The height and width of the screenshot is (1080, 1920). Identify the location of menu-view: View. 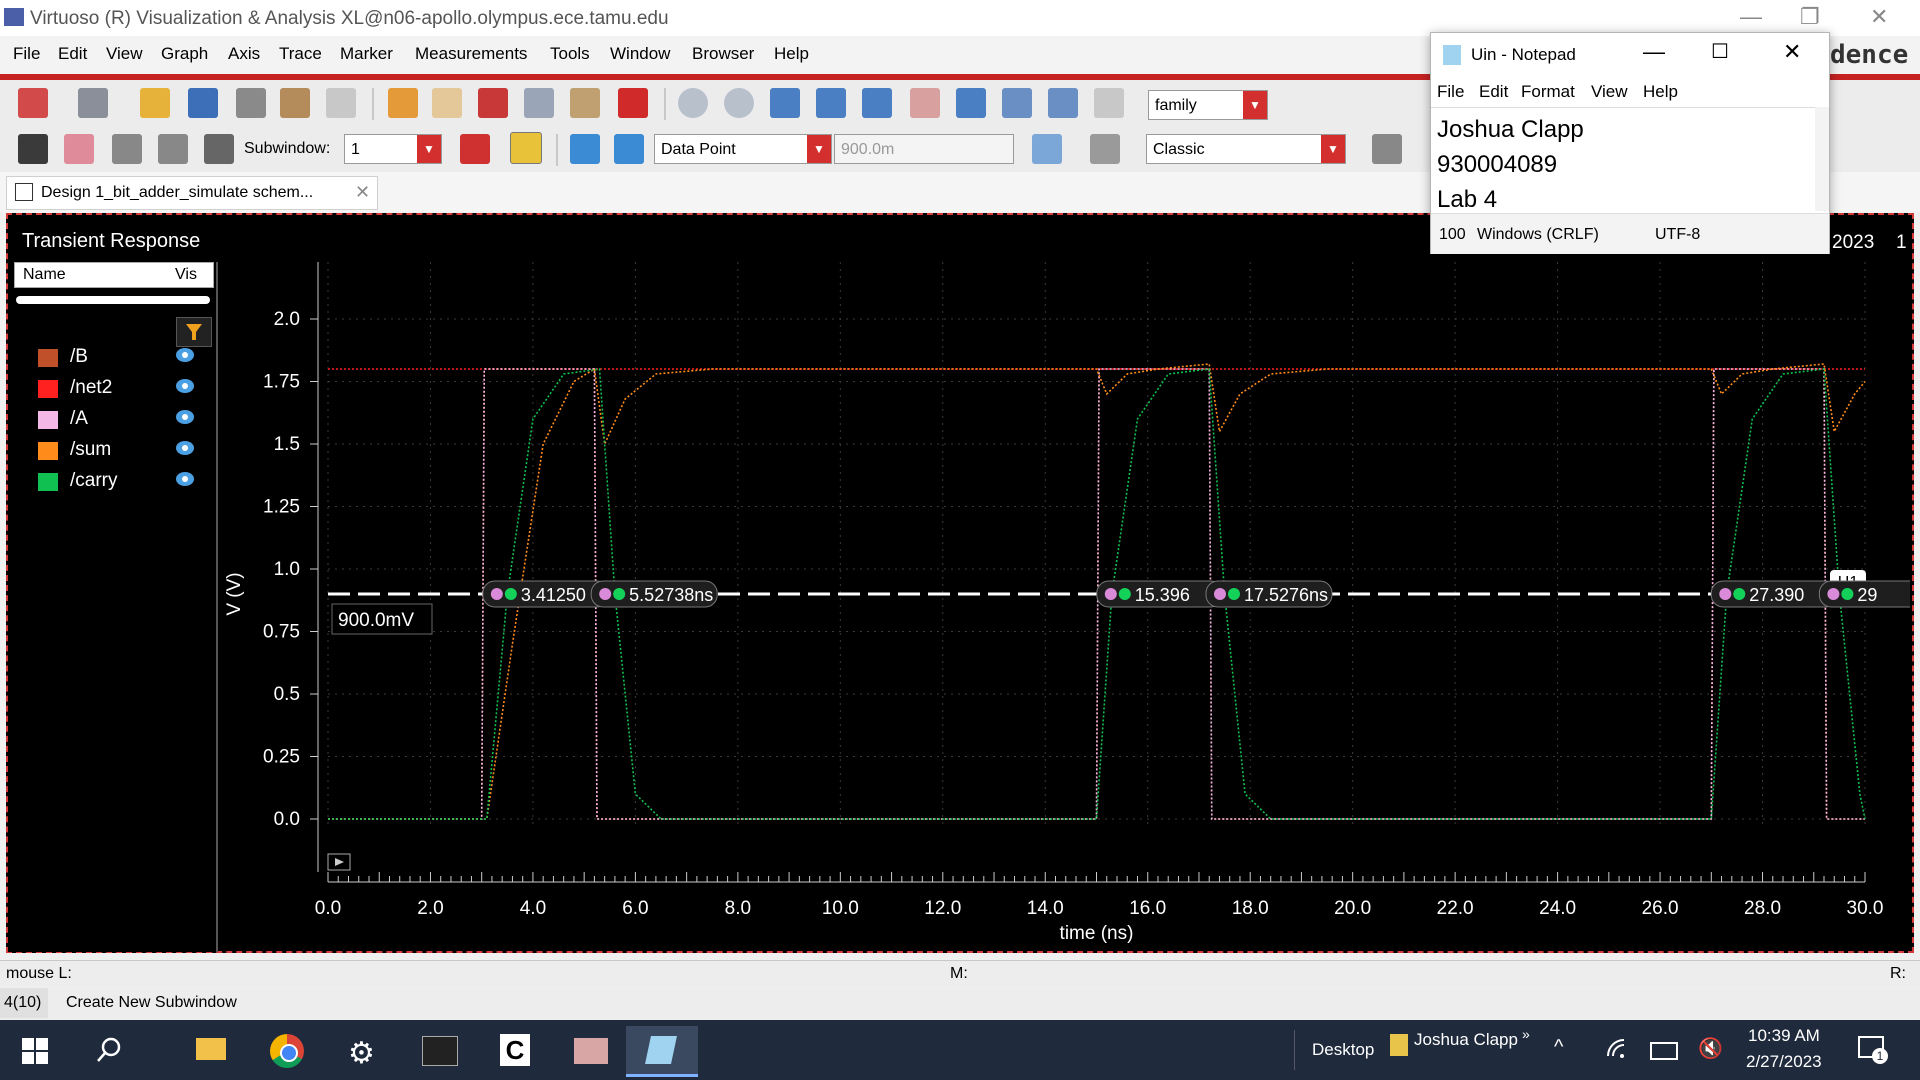
(124, 54).